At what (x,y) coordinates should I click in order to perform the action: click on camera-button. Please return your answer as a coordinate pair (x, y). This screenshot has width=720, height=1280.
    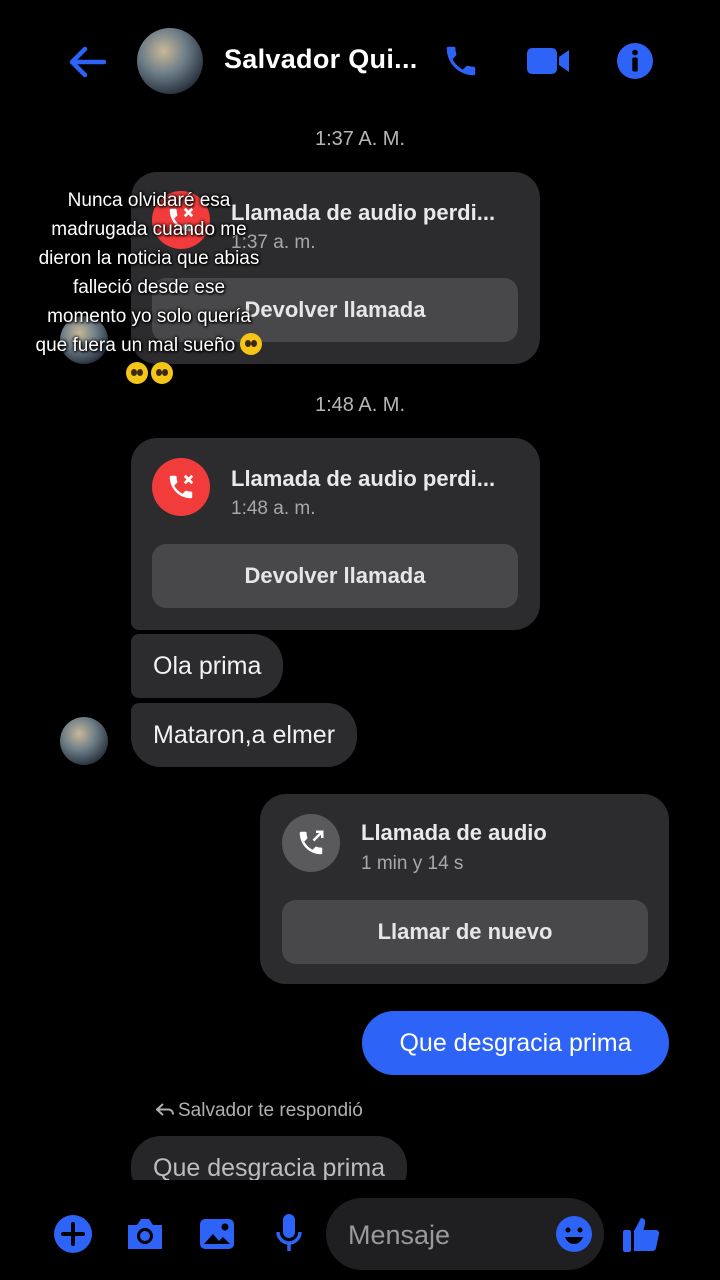
    Looking at the image, I should click on (145, 1234).